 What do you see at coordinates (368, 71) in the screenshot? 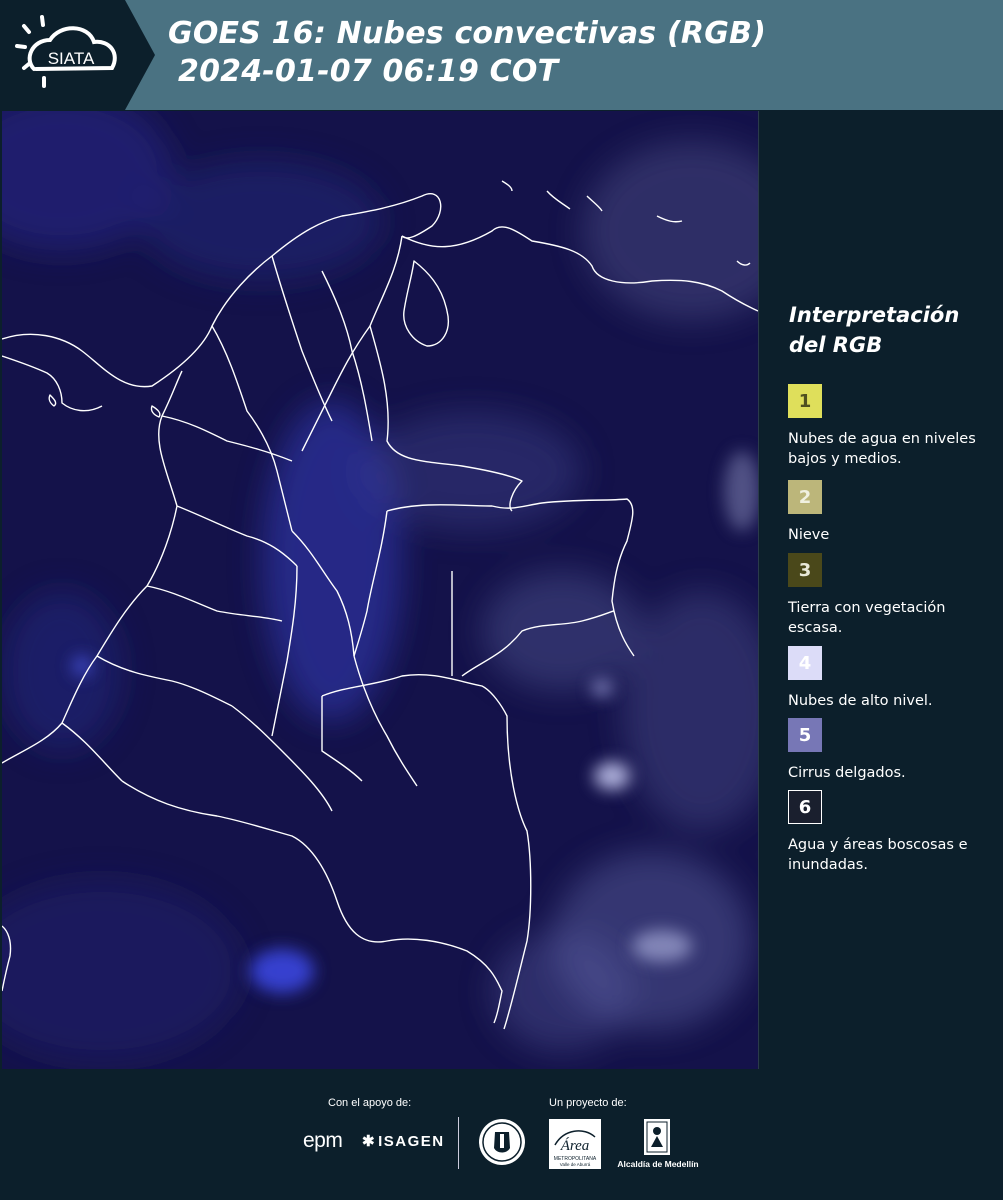
I see `page-subtitle-datetime: 2024-01-07 06:19 COT` at bounding box center [368, 71].